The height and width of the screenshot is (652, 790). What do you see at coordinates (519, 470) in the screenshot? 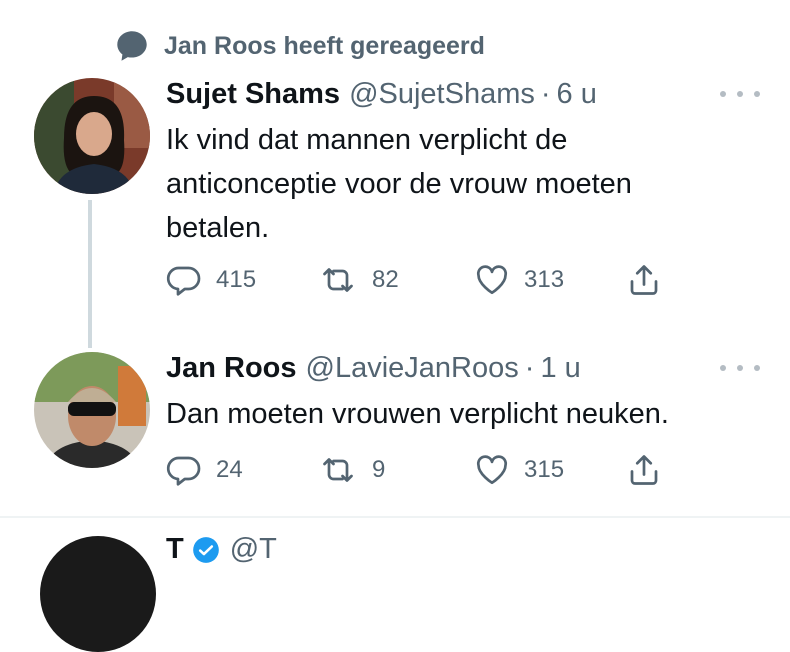
I see `like-button: 315` at bounding box center [519, 470].